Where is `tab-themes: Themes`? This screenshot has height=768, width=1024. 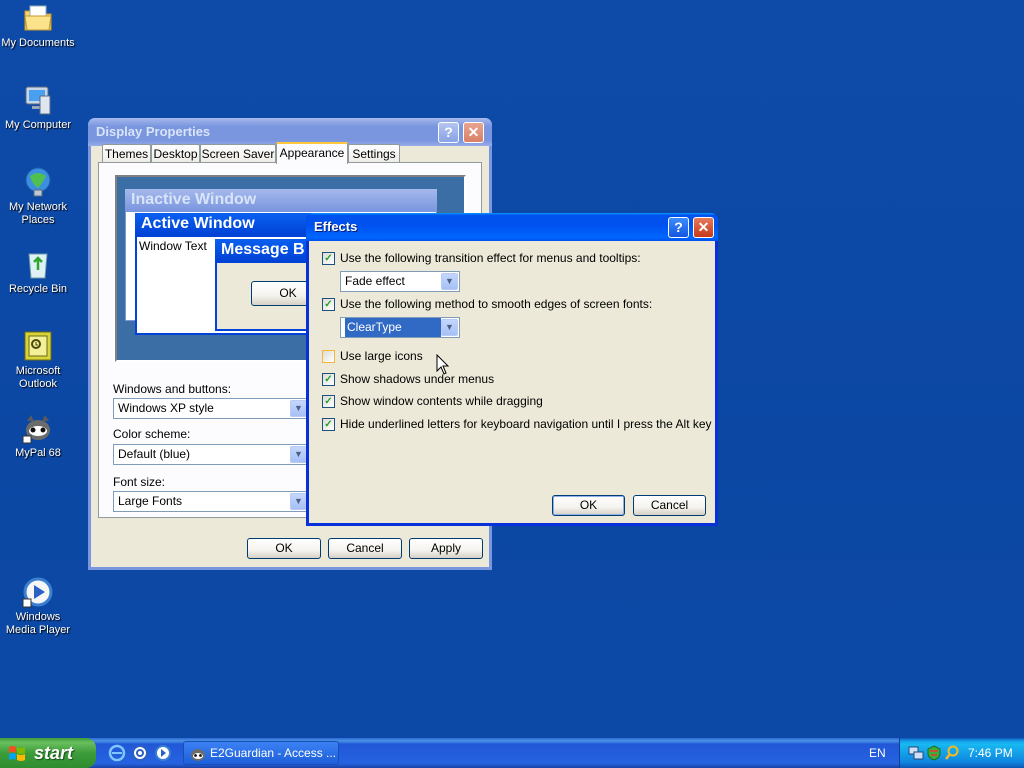
tab-themes: Themes is located at coordinates (126, 153).